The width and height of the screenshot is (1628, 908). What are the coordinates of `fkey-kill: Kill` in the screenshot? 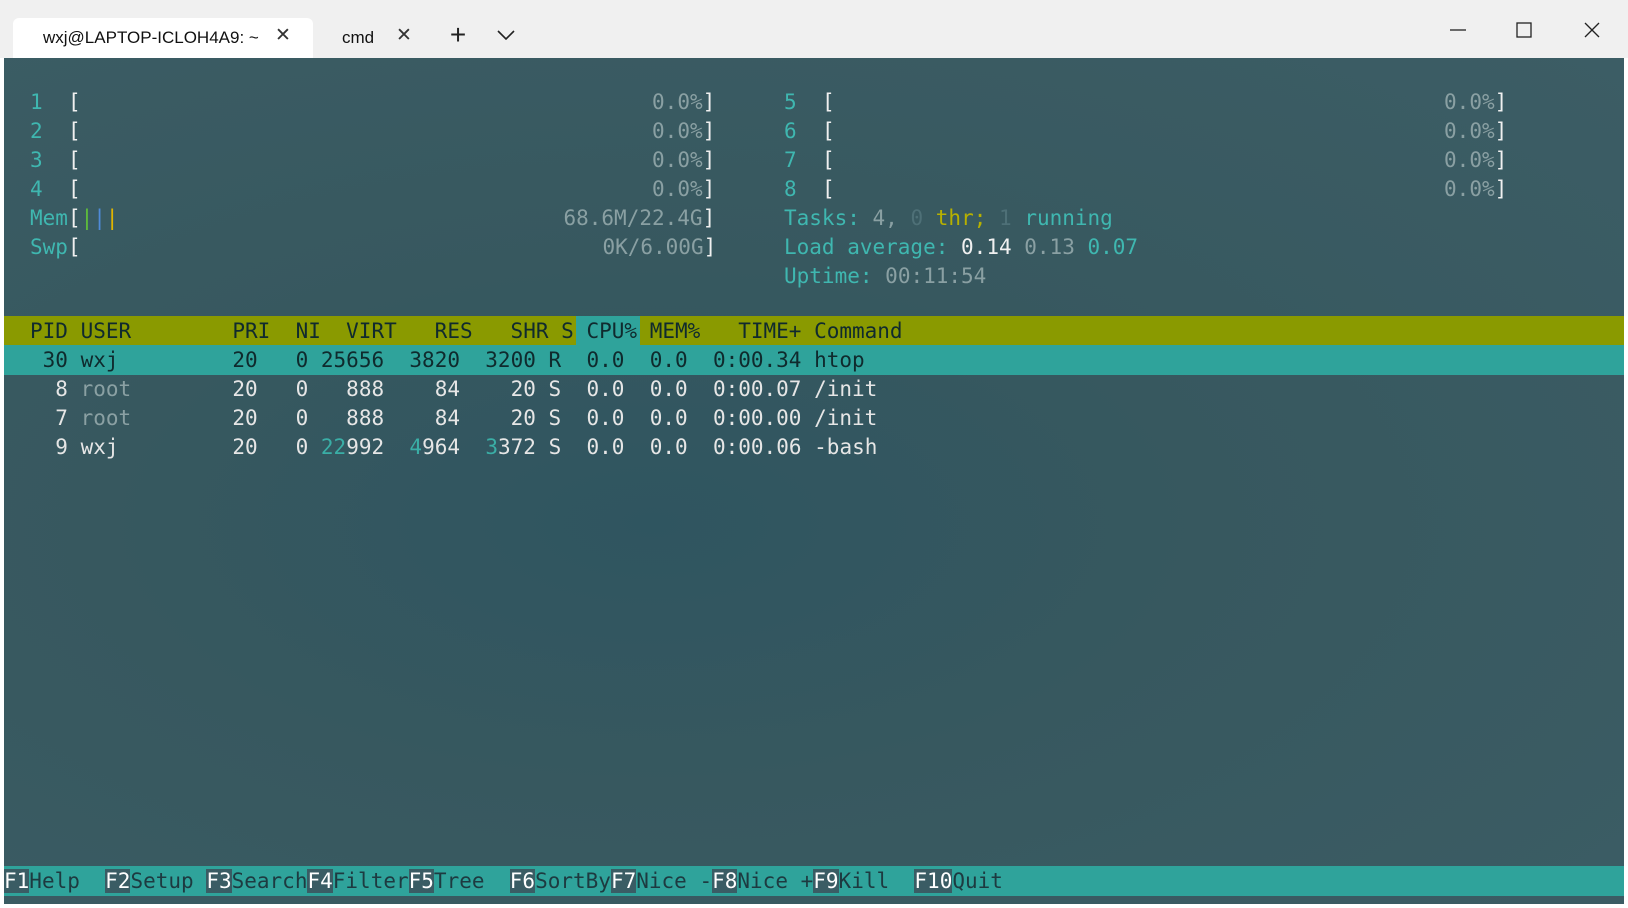 It's located at (877, 881).